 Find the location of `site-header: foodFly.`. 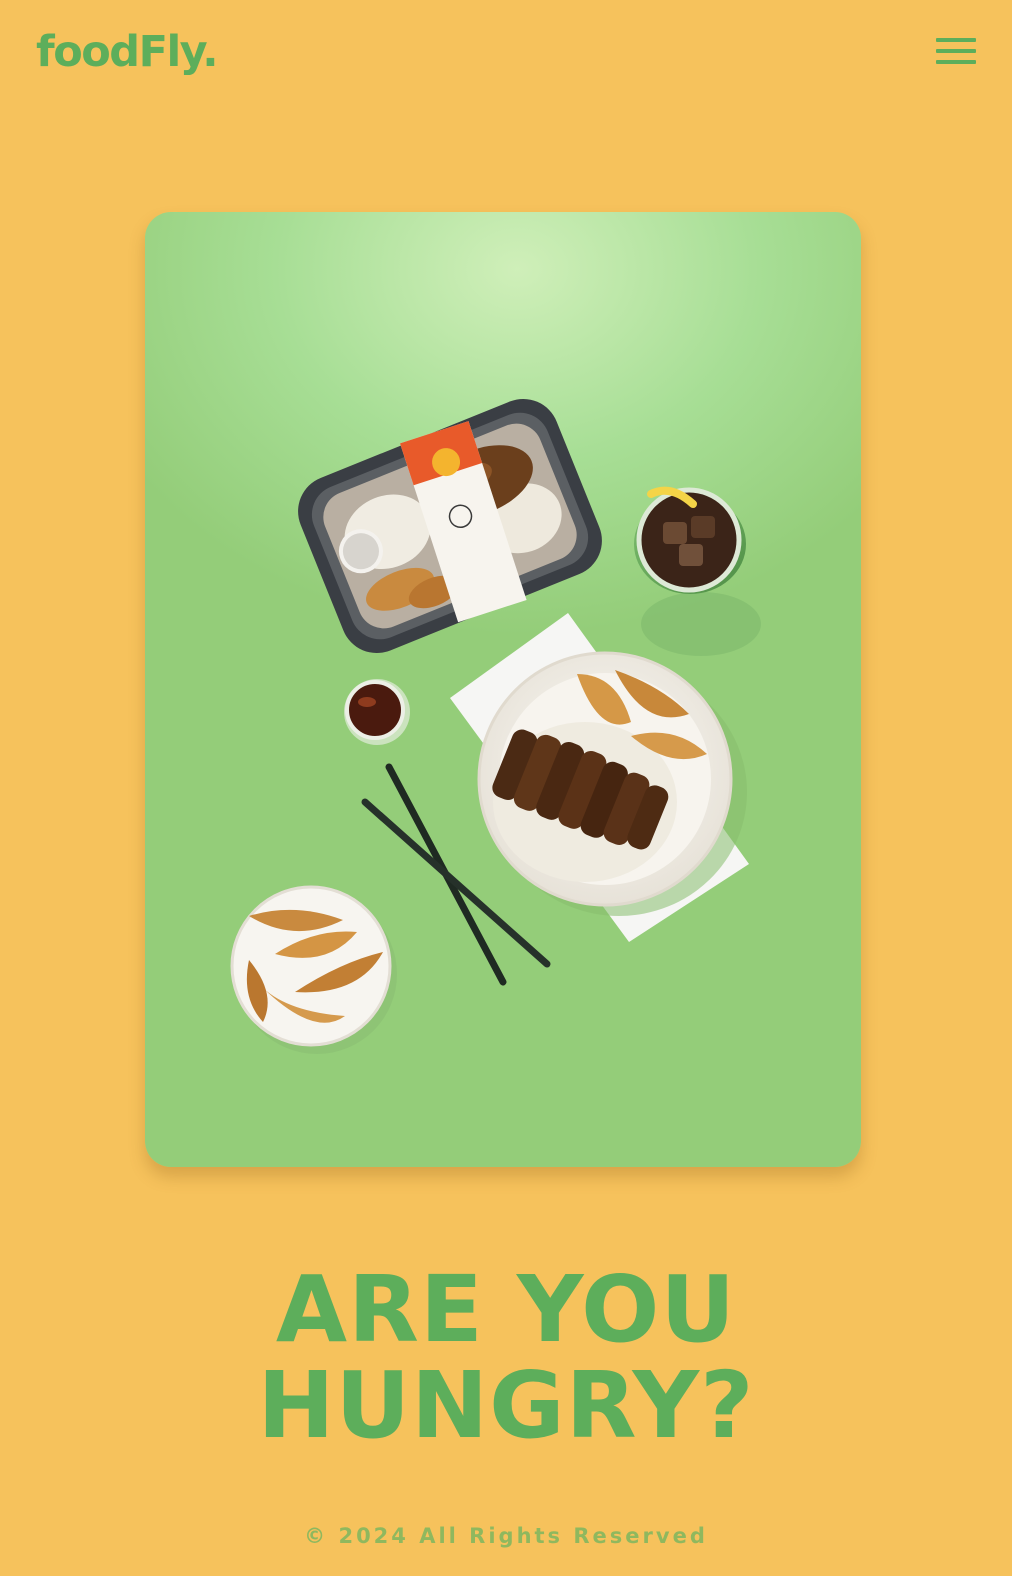

site-header: foodFly. is located at coordinates (506, 55).